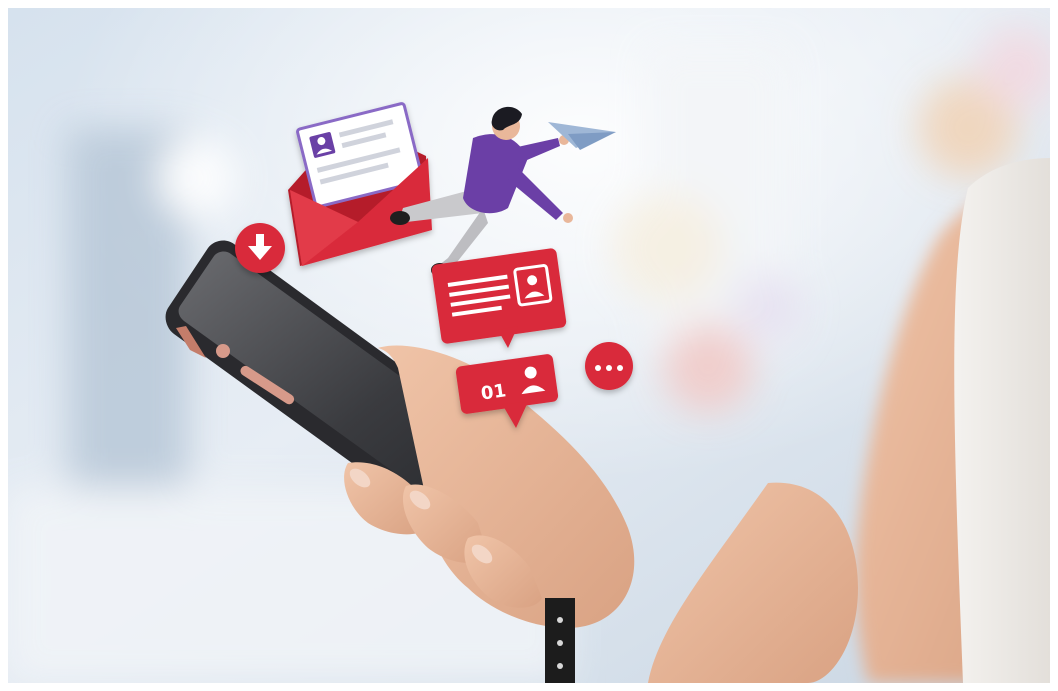 Image resolution: width=1058 pixels, height=691 pixels. What do you see at coordinates (1002, 420) in the screenshot?
I see `lace-top` at bounding box center [1002, 420].